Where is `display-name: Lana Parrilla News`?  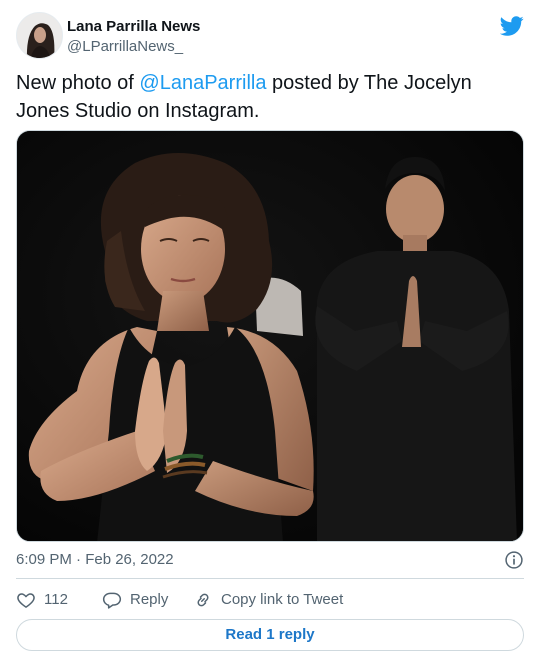
display-name: Lana Parrilla News is located at coordinates (133, 27).